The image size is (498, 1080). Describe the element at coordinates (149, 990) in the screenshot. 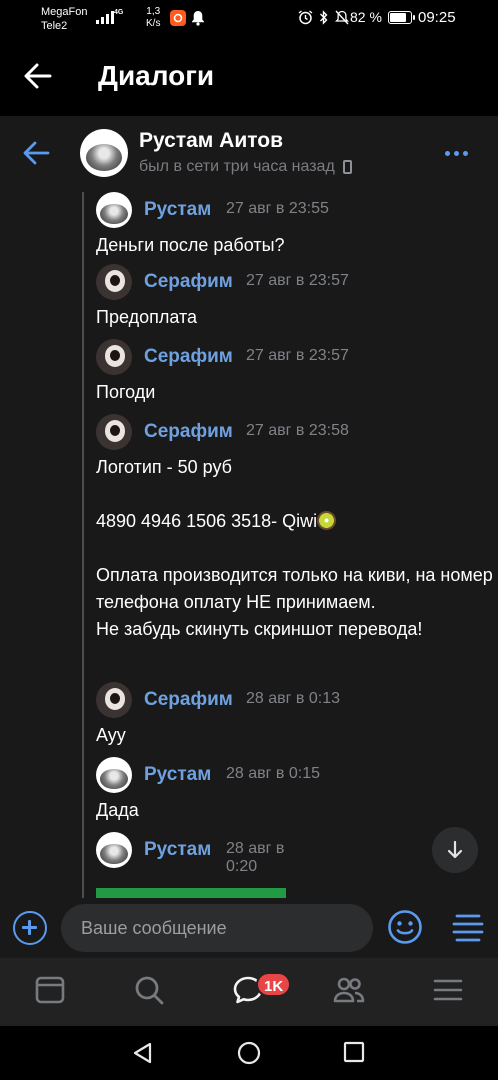

I see `search-icon` at that location.